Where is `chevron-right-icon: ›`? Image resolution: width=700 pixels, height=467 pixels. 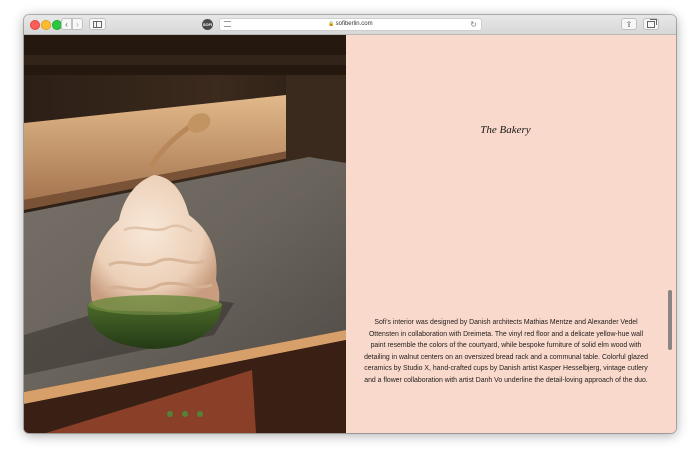
chevron-right-icon: › is located at coordinates (77, 24).